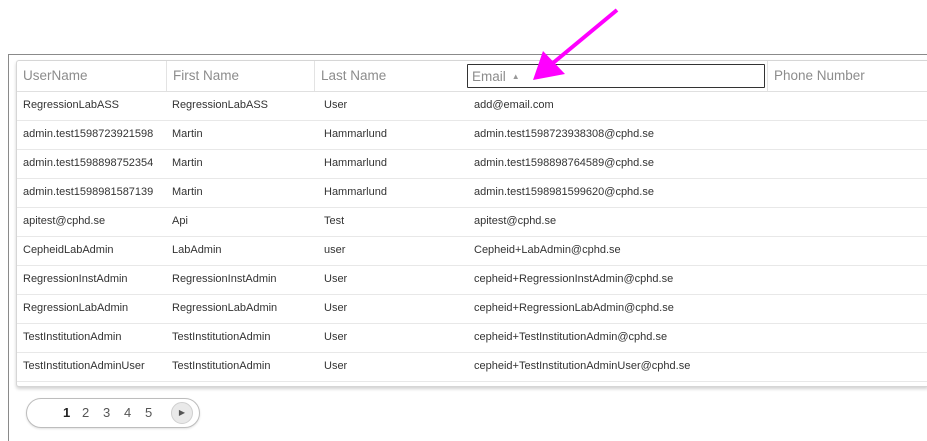 The height and width of the screenshot is (441, 927). I want to click on cell-last-name: user, so click(335, 250).